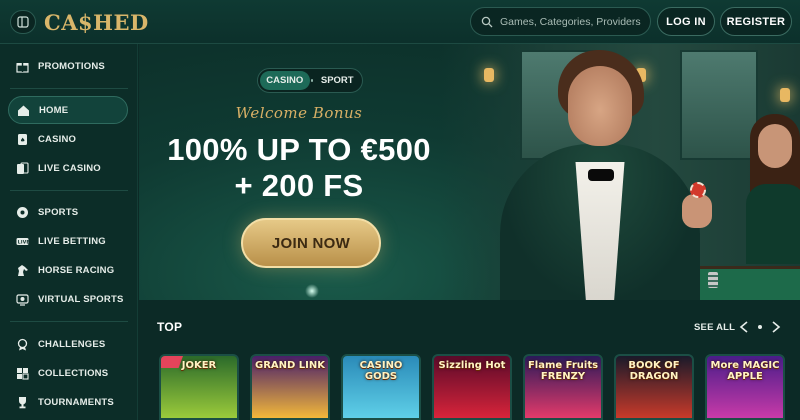 Image resolution: width=800 pixels, height=420 pixels. What do you see at coordinates (71, 66) in the screenshot?
I see `sidebar-item-label: PROMOTIONS` at bounding box center [71, 66].